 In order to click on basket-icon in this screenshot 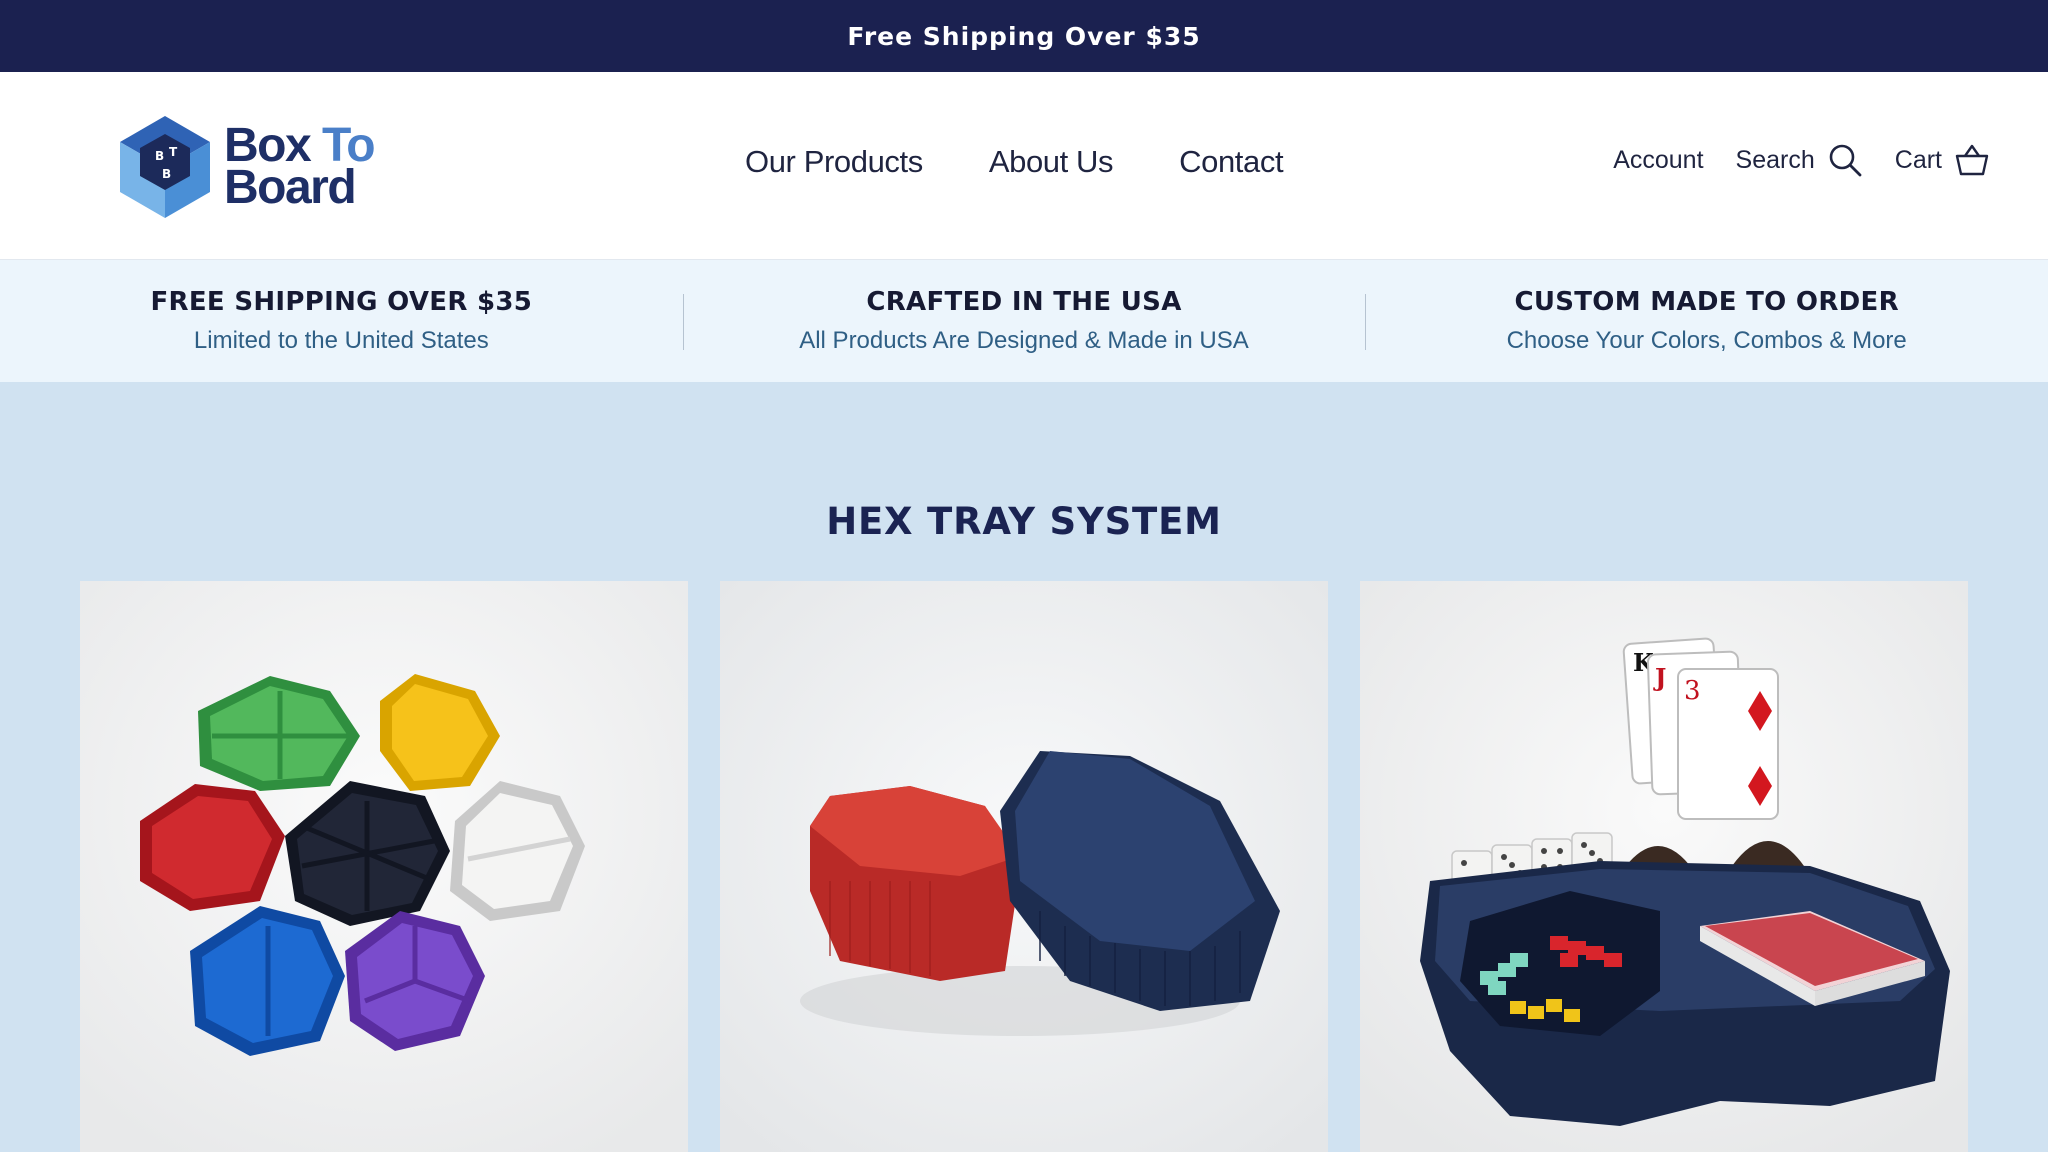, I will do `click(1972, 160)`.